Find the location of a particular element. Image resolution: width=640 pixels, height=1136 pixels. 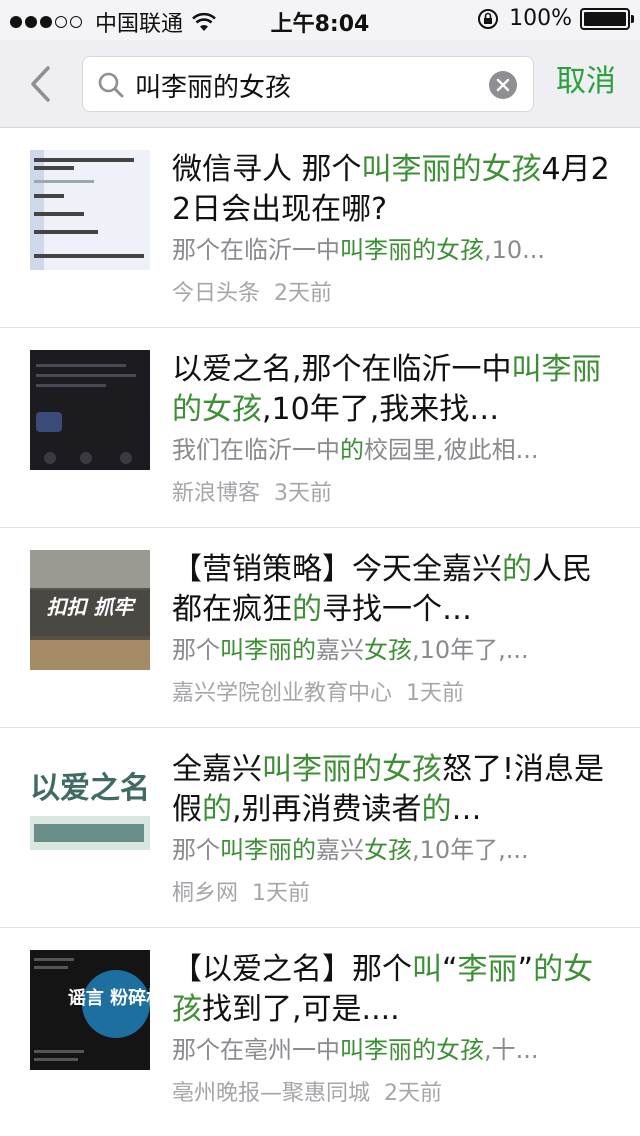

title-graphic-image: 以爱之名 is located at coordinates (90, 810).